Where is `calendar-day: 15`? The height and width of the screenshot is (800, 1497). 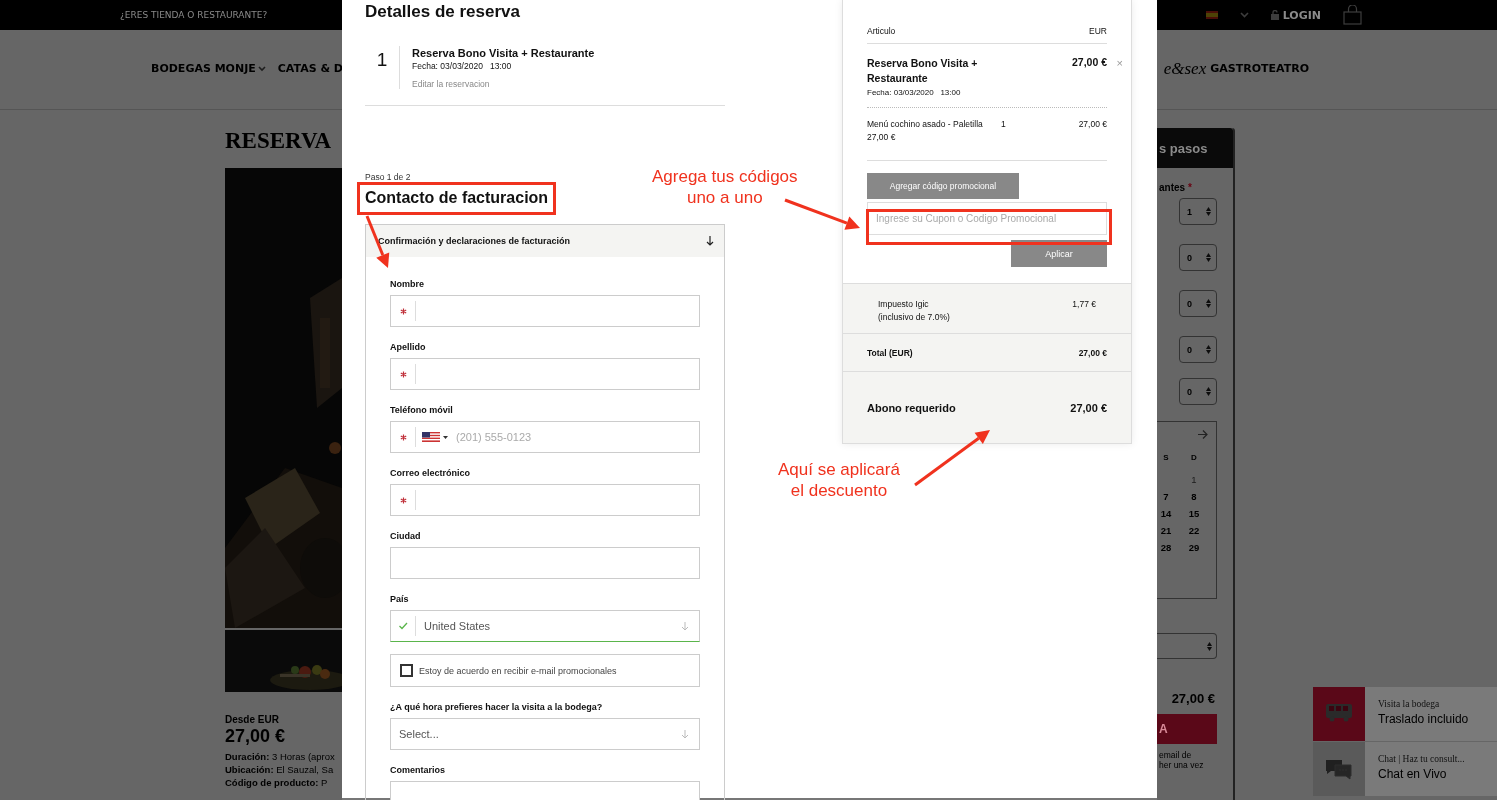 calendar-day: 15 is located at coordinates (1194, 513).